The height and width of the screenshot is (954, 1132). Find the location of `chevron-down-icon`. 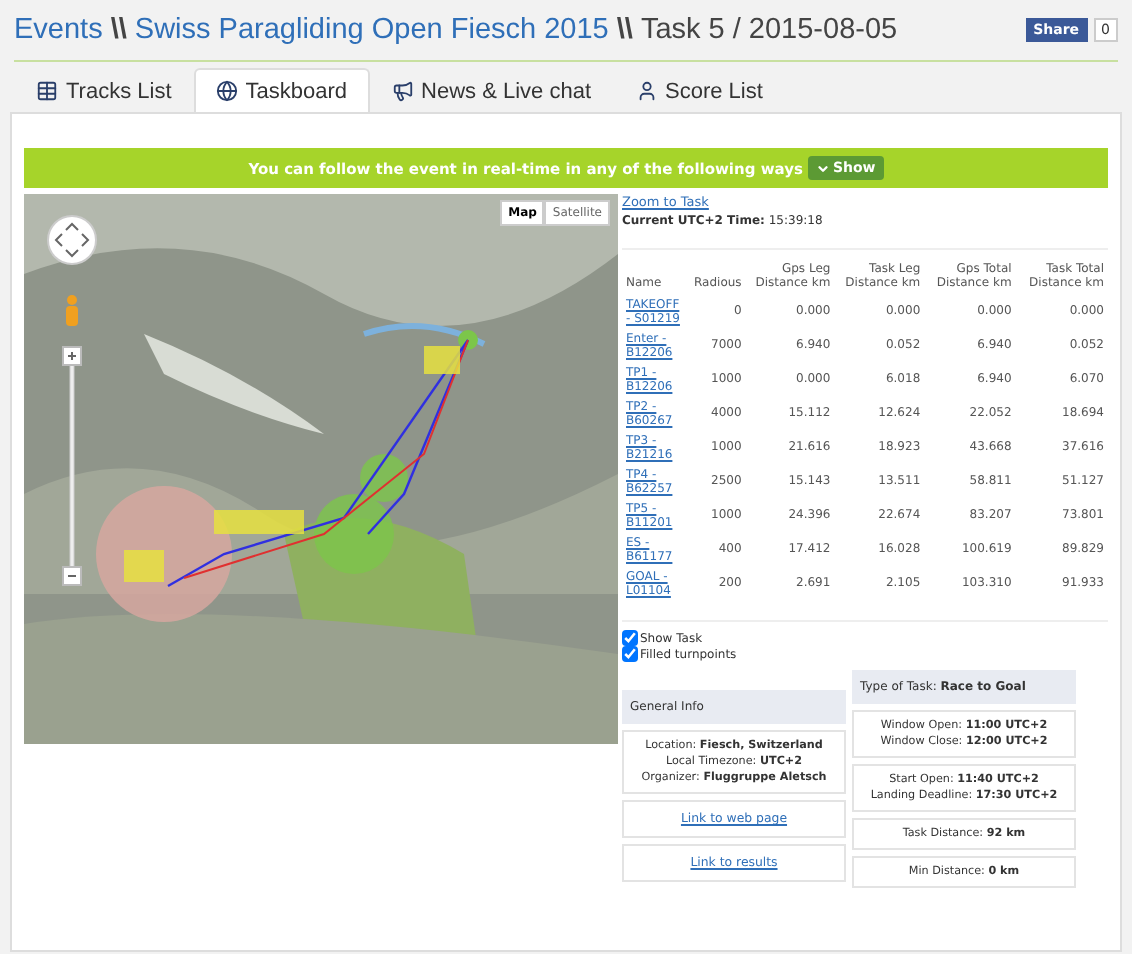

chevron-down-icon is located at coordinates (823, 168).